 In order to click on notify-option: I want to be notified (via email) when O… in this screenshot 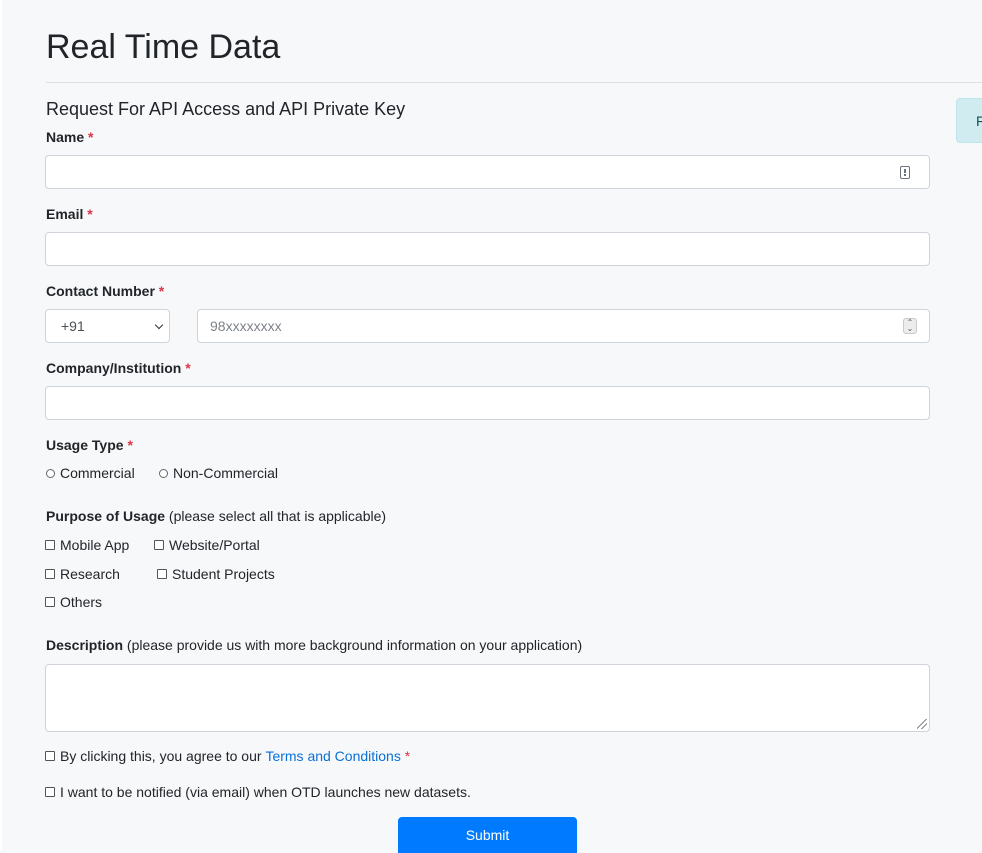, I will do `click(258, 792)`.